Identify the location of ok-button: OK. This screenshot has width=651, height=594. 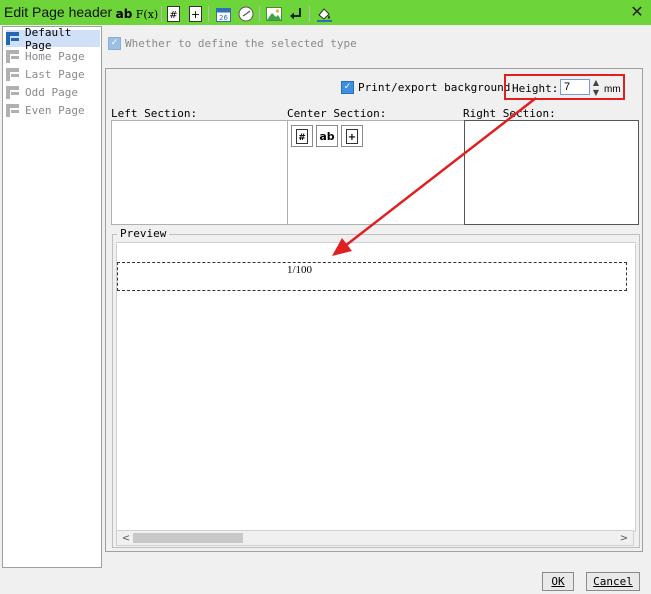
(558, 581).